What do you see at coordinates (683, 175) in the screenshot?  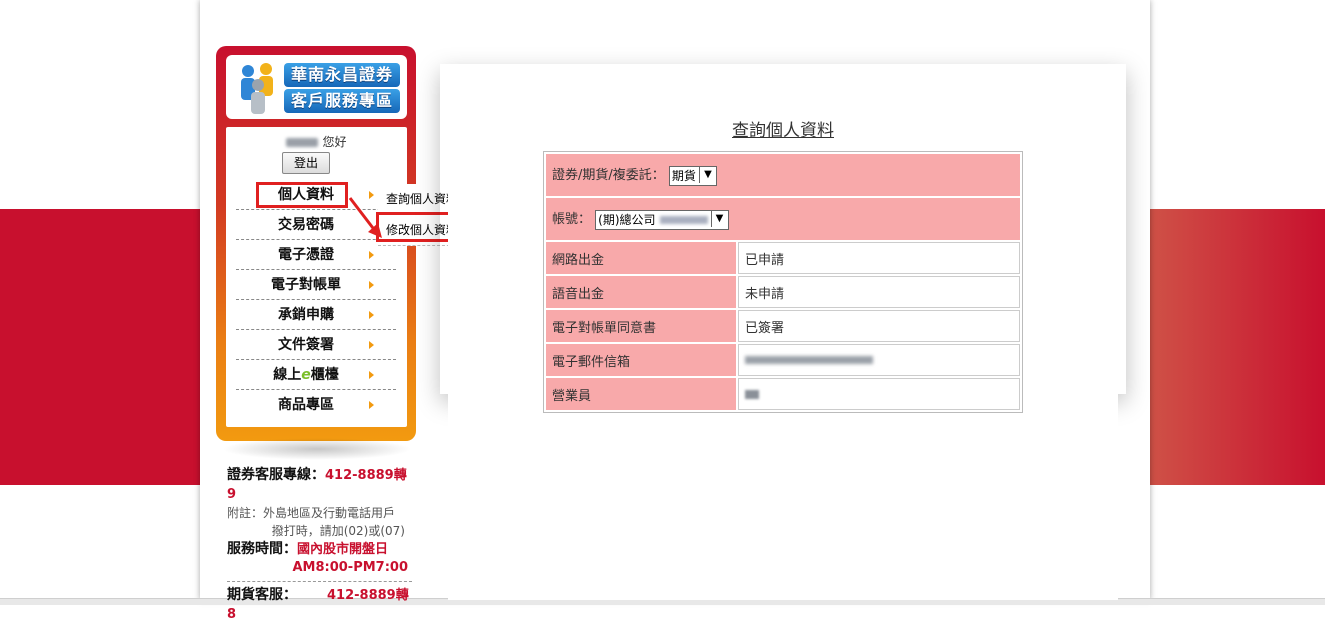 I see `type-select-value: 期貨` at bounding box center [683, 175].